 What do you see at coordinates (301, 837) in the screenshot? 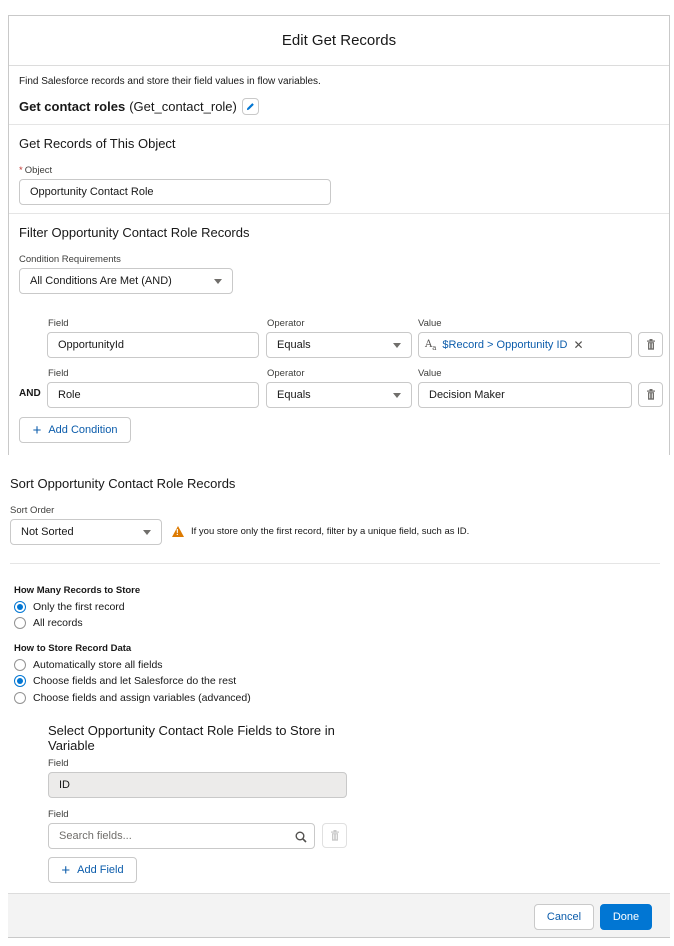
I see `search-icon` at bounding box center [301, 837].